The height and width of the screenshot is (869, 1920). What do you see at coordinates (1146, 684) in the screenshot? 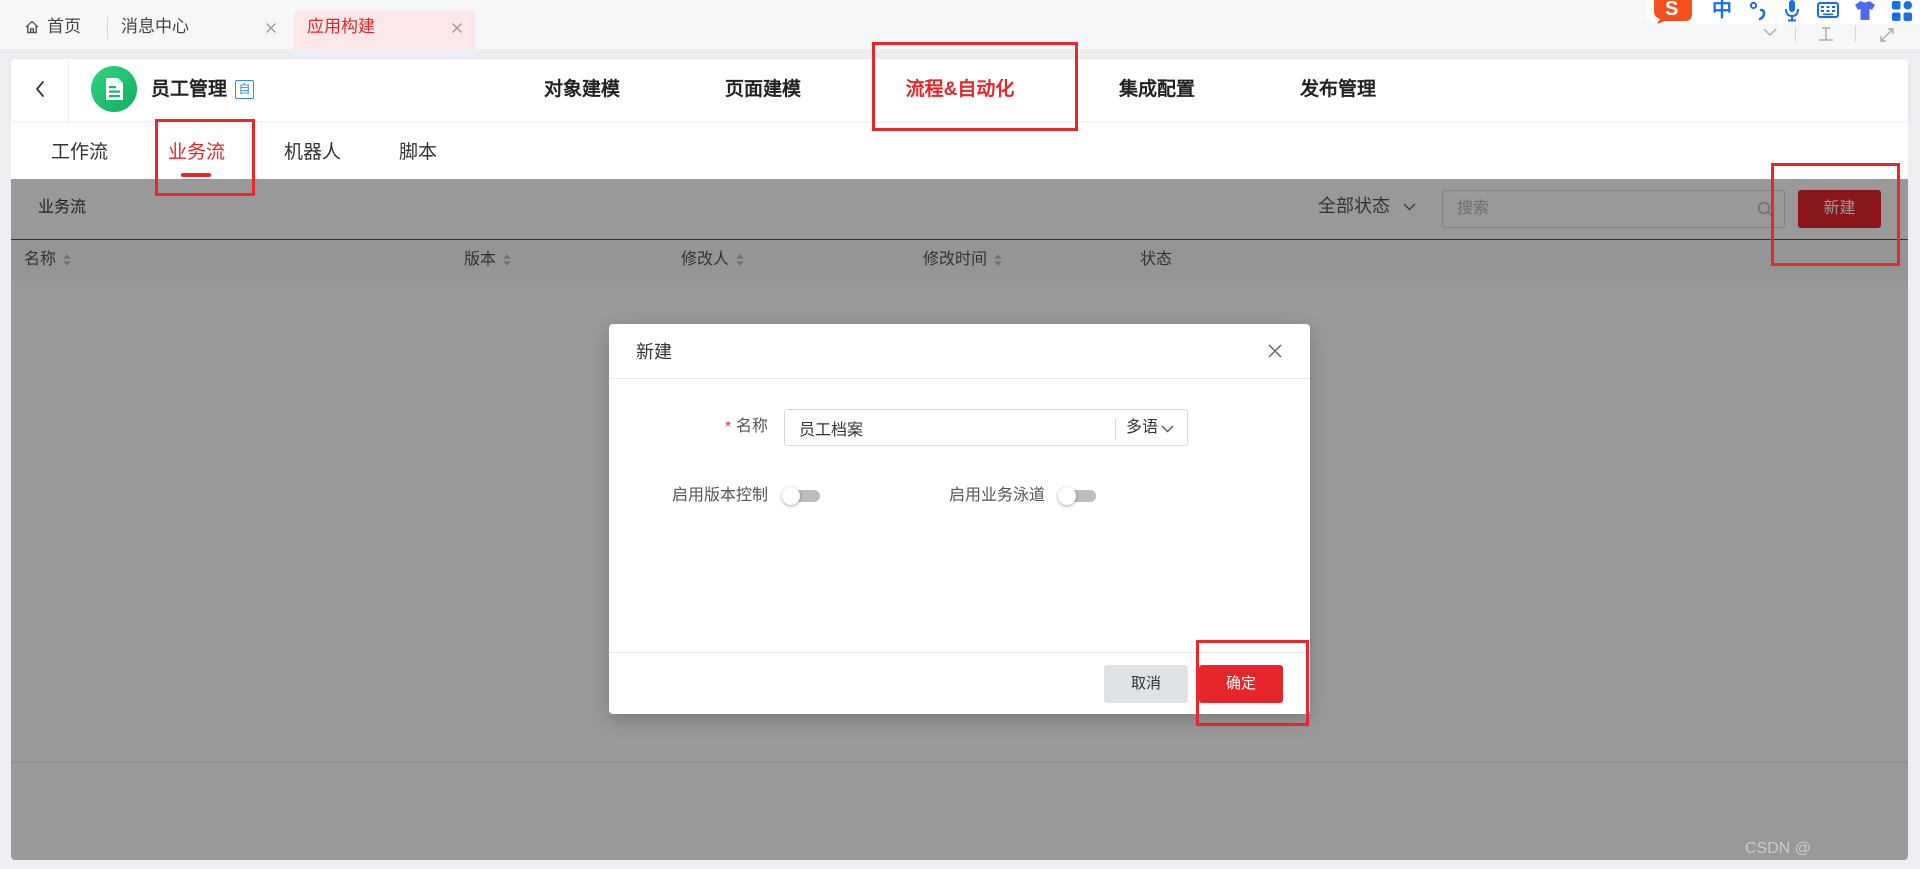
I see `cancel-button: 取消` at bounding box center [1146, 684].